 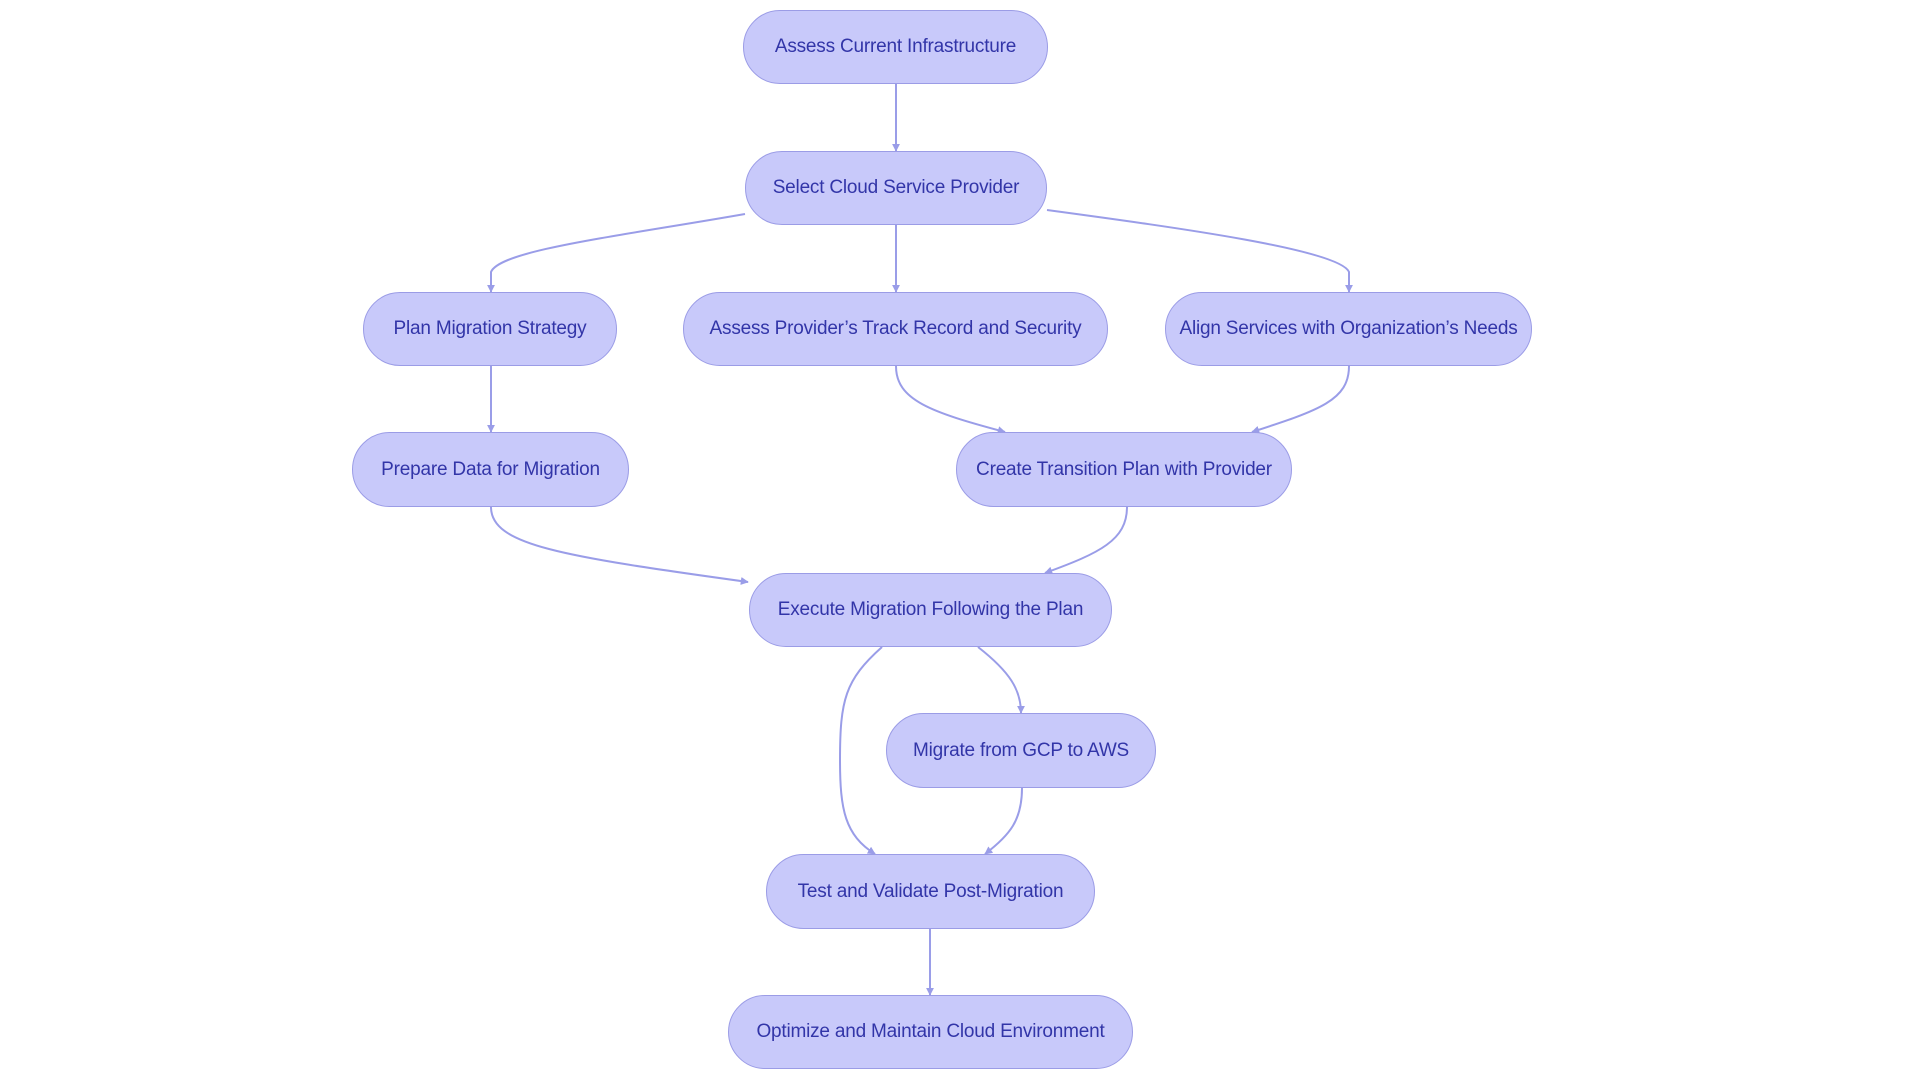 I want to click on node-prepare-data-for-migration: Prepare Data for Migration, so click(x=490, y=469).